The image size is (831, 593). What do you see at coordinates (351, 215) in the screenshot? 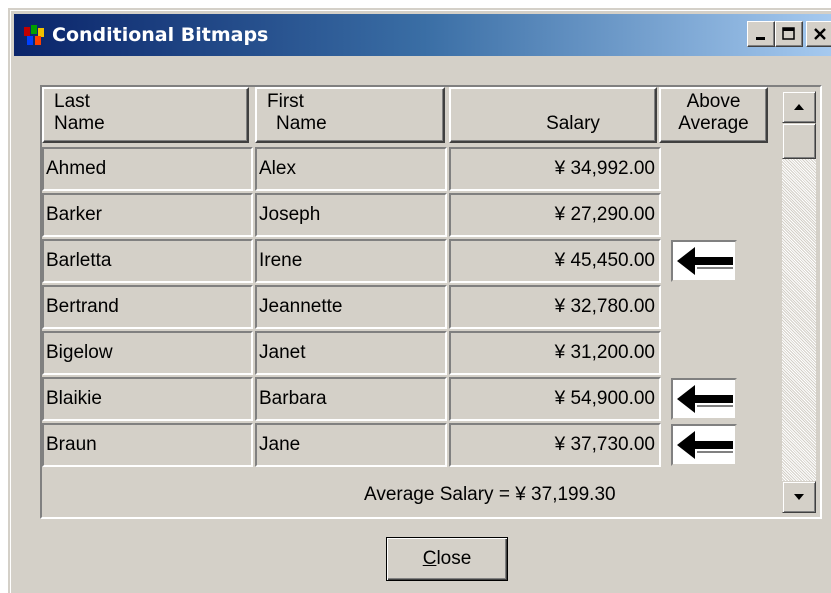
I see `cell-first-name: Joseph` at bounding box center [351, 215].